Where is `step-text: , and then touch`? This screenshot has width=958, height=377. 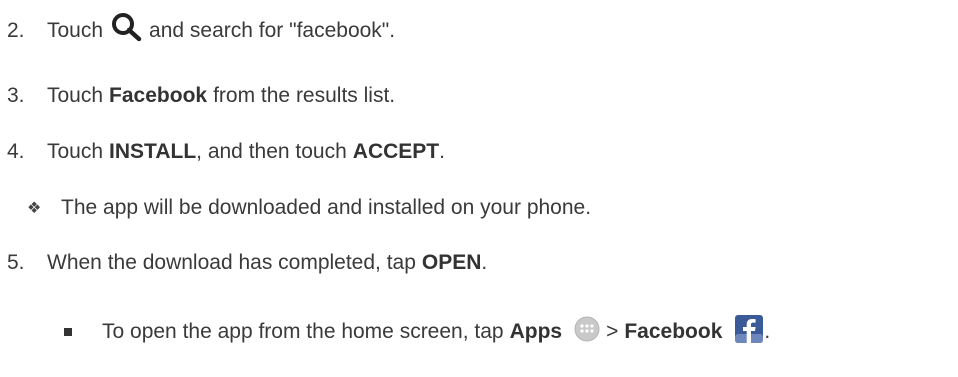 step-text: , and then touch is located at coordinates (271, 151).